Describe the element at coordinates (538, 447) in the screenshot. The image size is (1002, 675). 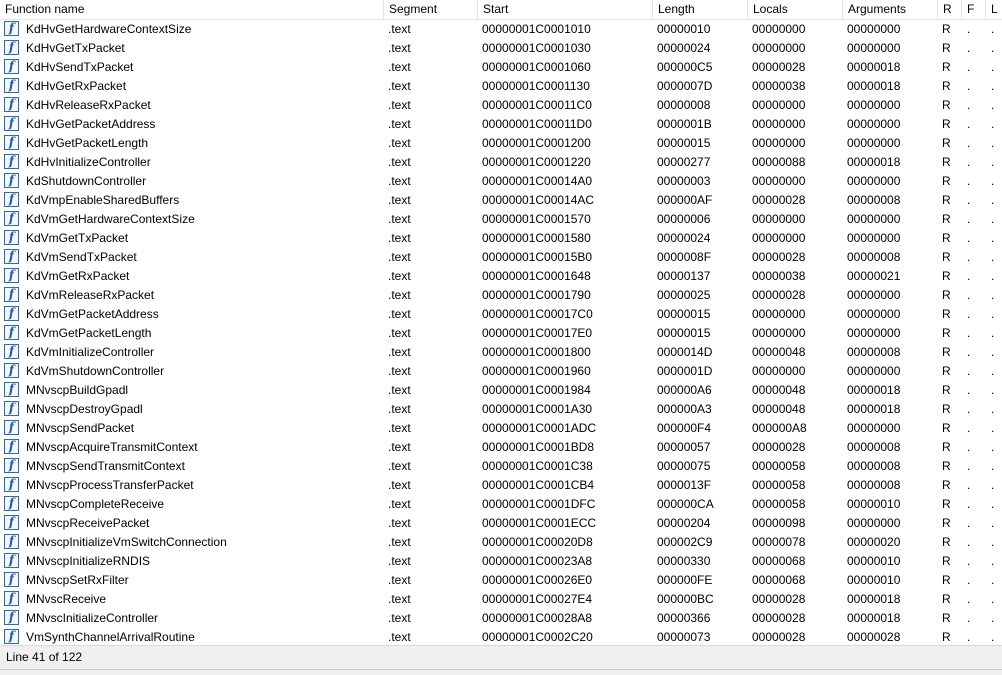
I see `start-cell: 00000001C0001BD8` at that location.